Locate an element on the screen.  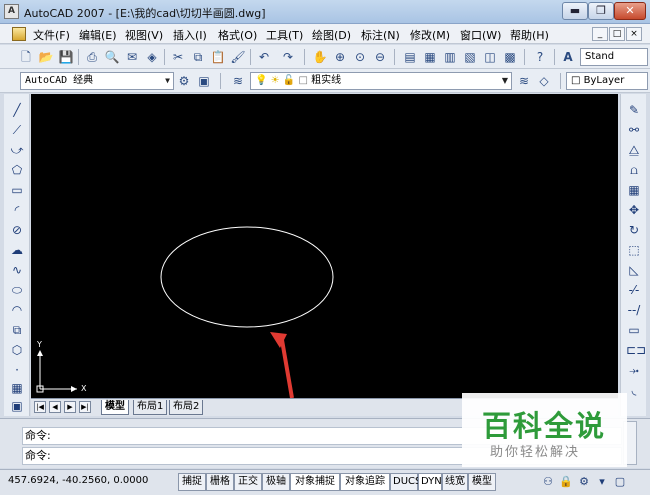
text-style-icon: A is located at coordinates (568, 57).